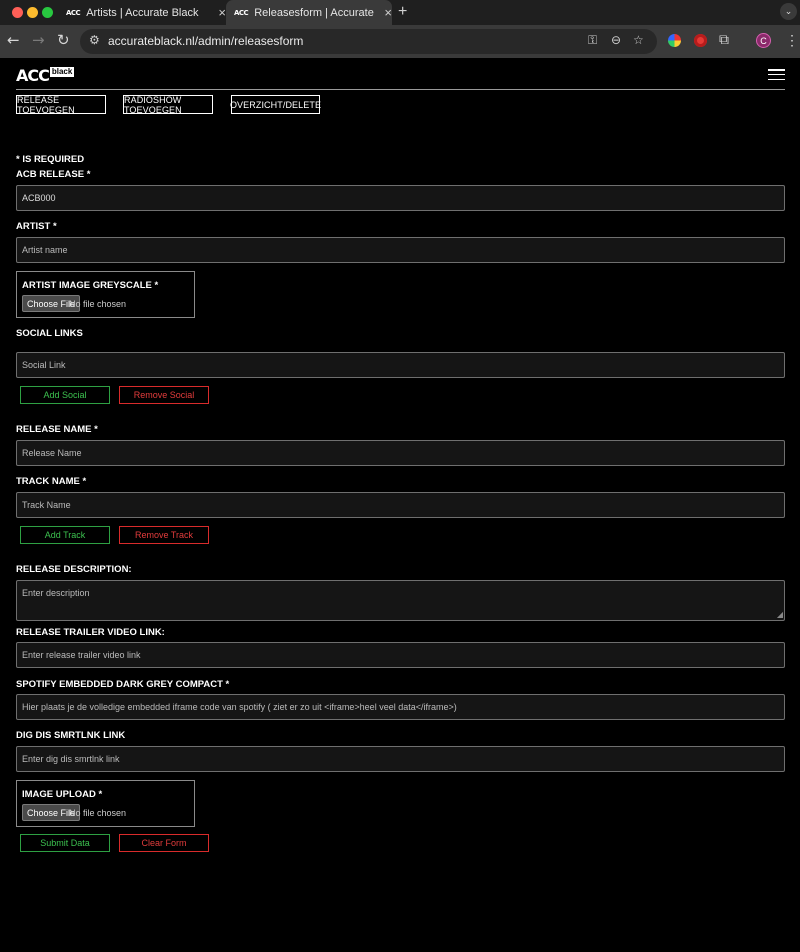 The image size is (800, 952). I want to click on reload-icon: ↻, so click(63, 40).